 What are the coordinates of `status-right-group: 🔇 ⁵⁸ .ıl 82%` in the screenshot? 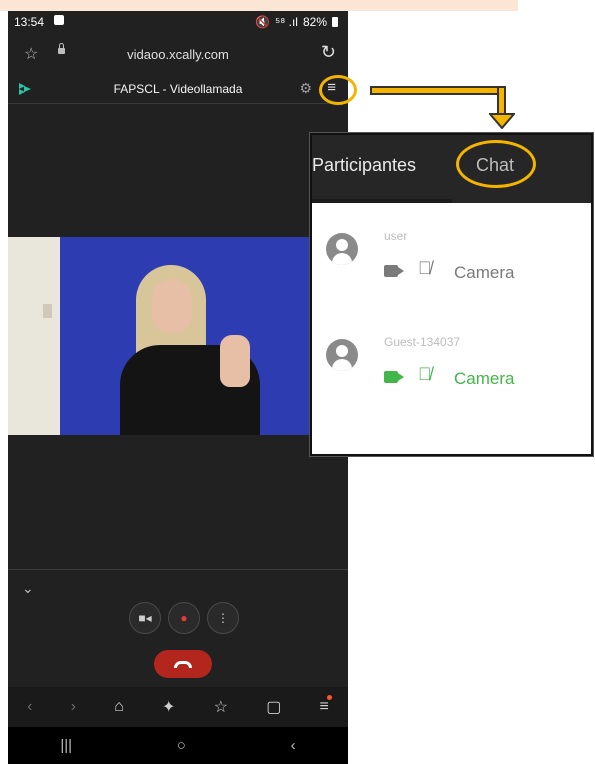 It's located at (296, 22).